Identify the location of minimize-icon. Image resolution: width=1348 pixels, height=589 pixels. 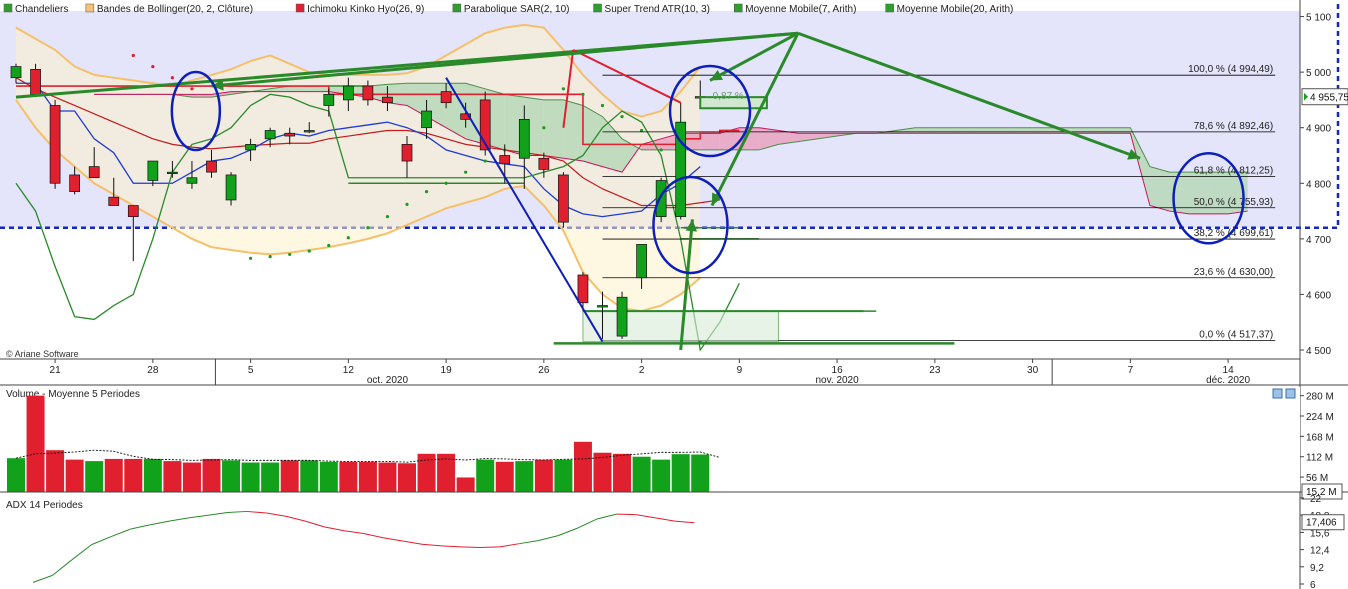
(1277, 393).